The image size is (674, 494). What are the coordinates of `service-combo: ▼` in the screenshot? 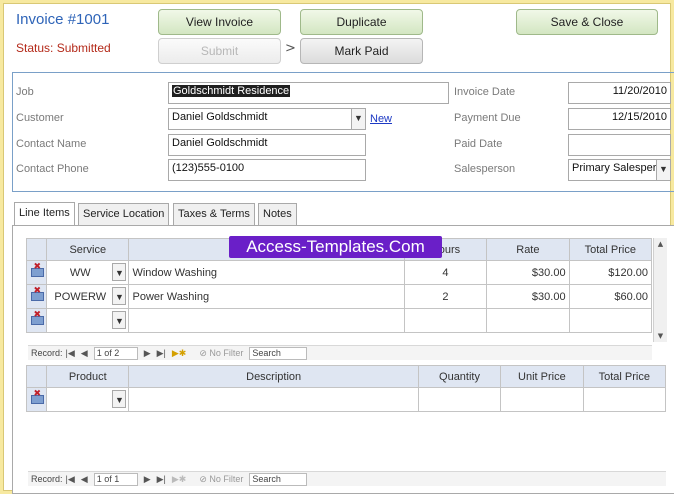 It's located at (88, 320).